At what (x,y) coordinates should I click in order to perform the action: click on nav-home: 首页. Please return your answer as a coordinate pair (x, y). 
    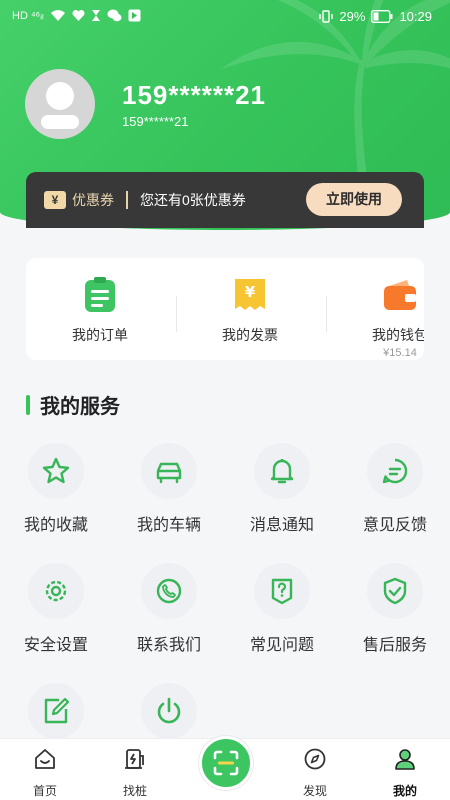
    Looking at the image, I should click on (45, 773).